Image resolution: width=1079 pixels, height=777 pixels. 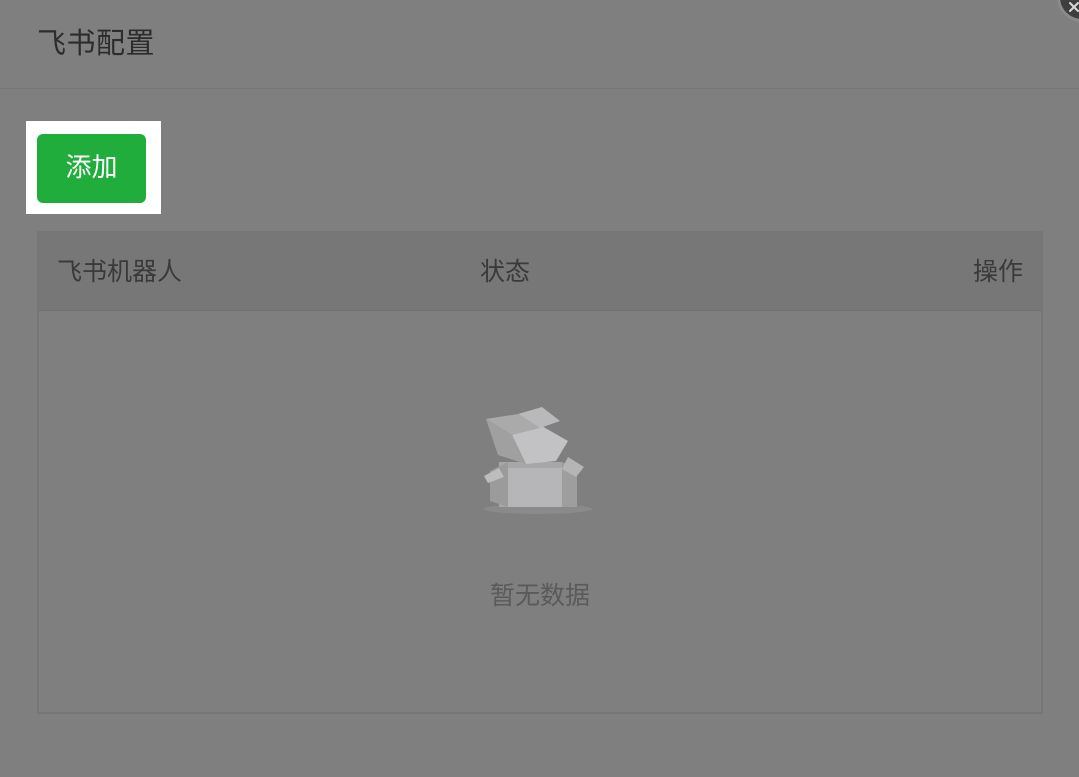 I want to click on empty-box-icon, so click(x=538, y=460).